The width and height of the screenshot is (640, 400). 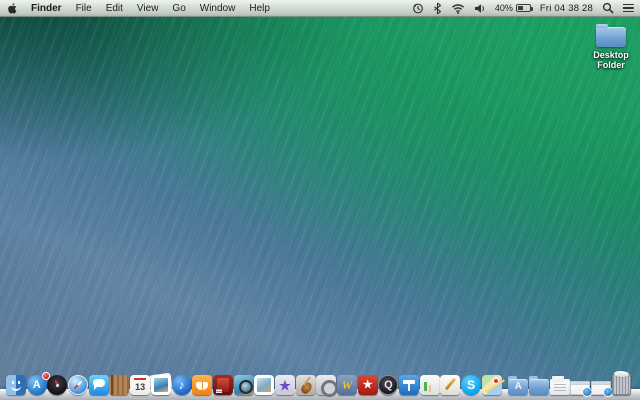 I want to click on calendar-icon: 13, so click(x=140, y=385).